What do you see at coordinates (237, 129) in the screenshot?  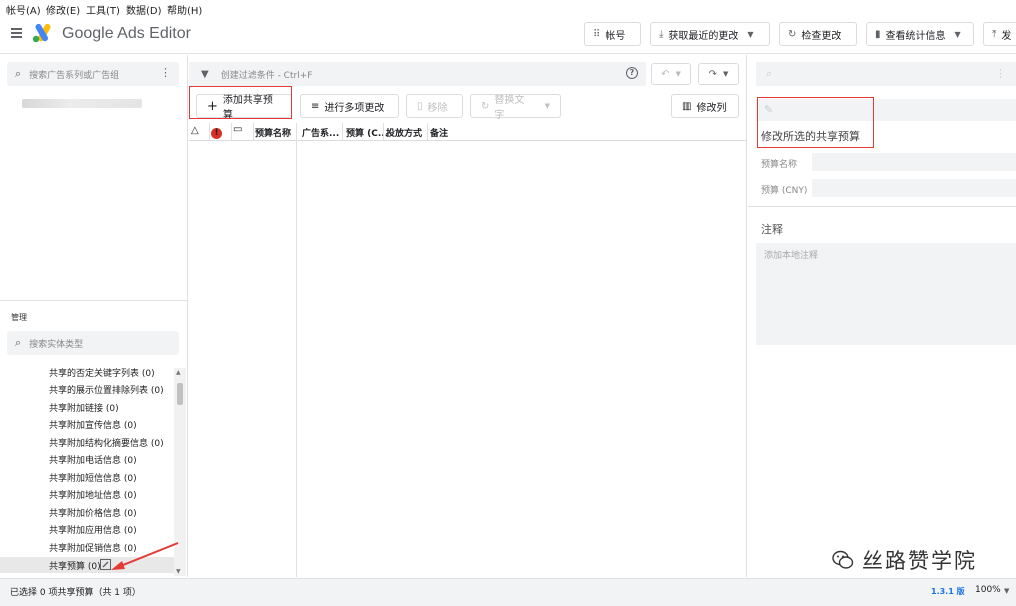 I see `comment-icon: ▭` at bounding box center [237, 129].